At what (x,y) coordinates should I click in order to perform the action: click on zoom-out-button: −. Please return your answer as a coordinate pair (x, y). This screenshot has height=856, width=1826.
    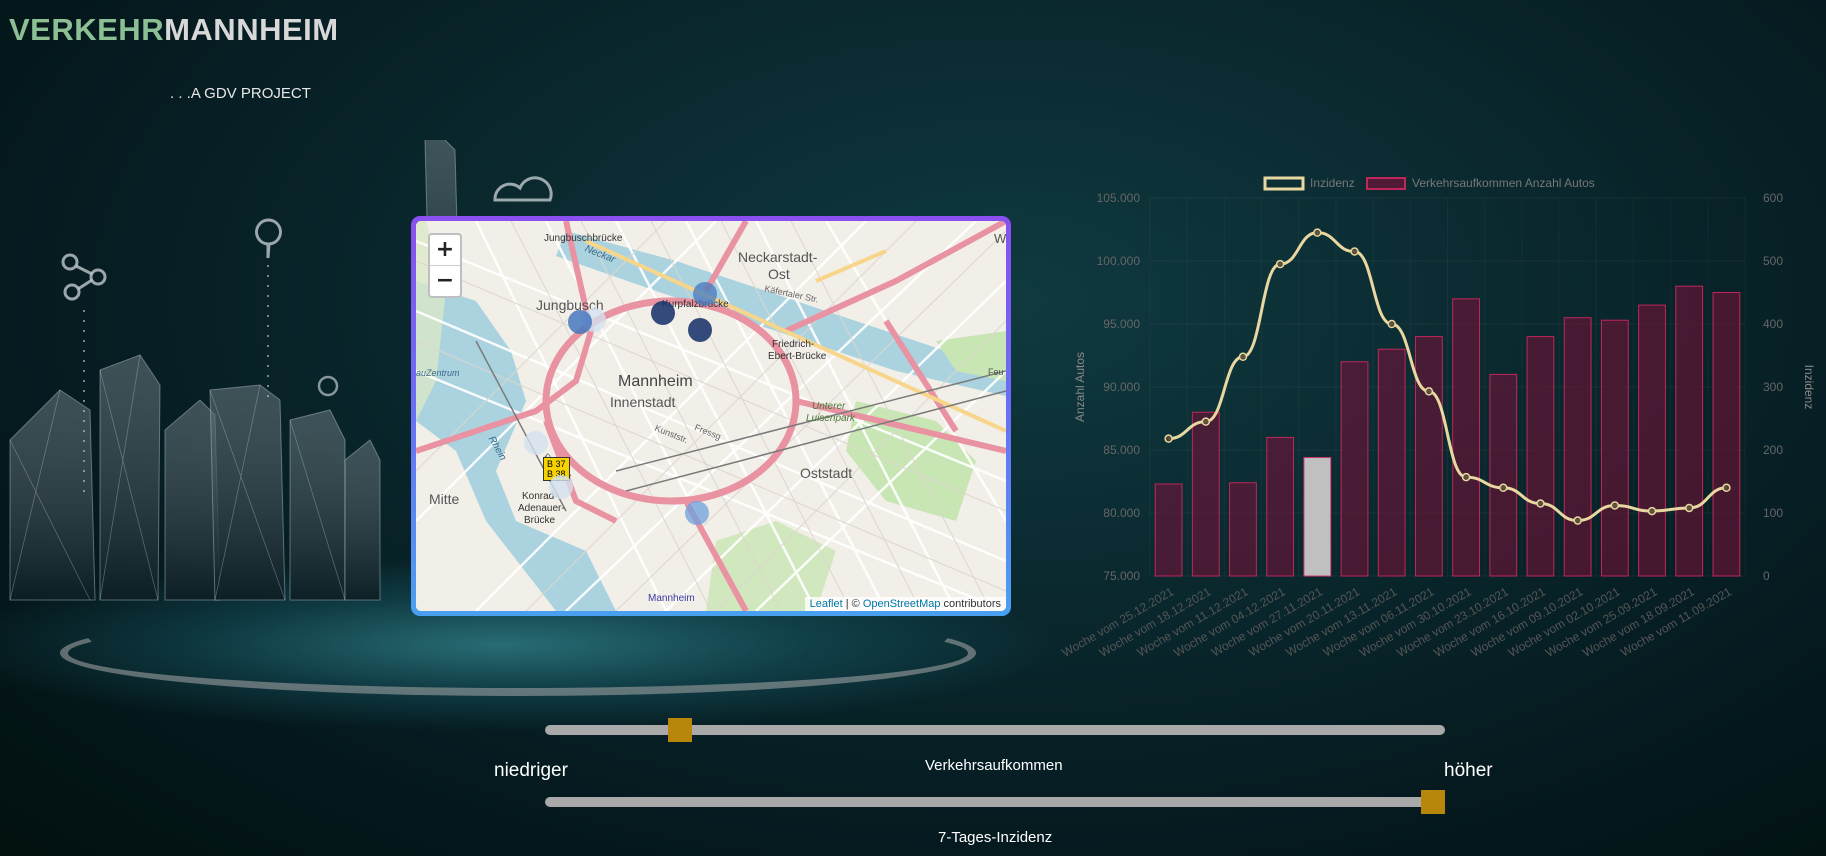
    Looking at the image, I should click on (445, 280).